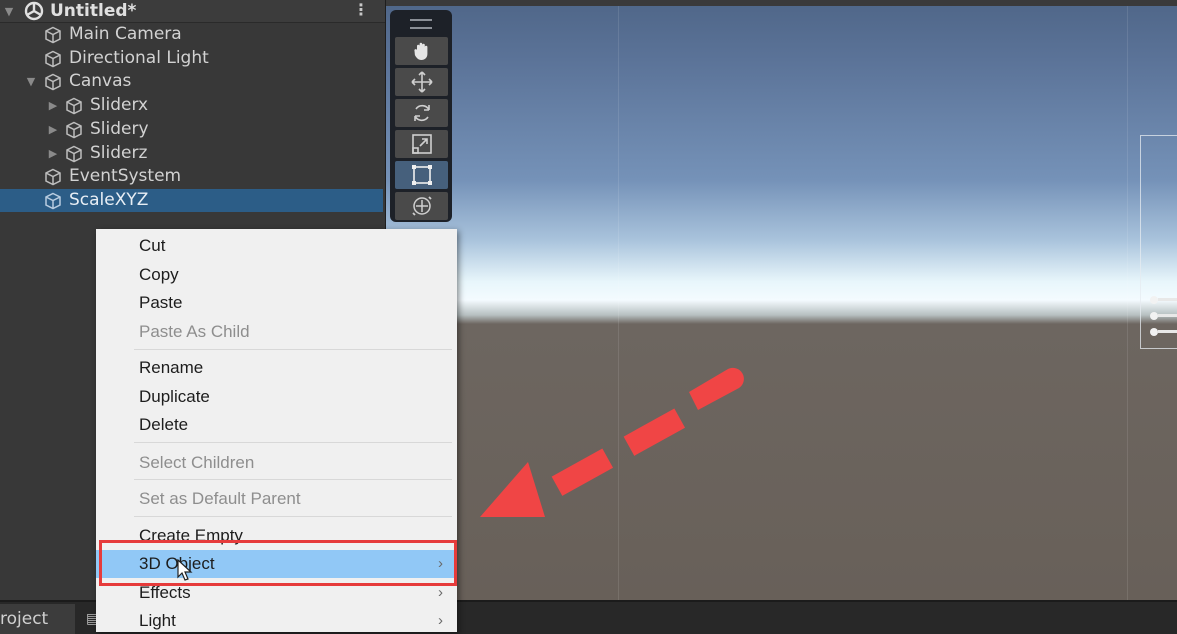 The width and height of the screenshot is (1177, 634). I want to click on menu-item-set-default-parent: Set as Default Parent, so click(276, 499).